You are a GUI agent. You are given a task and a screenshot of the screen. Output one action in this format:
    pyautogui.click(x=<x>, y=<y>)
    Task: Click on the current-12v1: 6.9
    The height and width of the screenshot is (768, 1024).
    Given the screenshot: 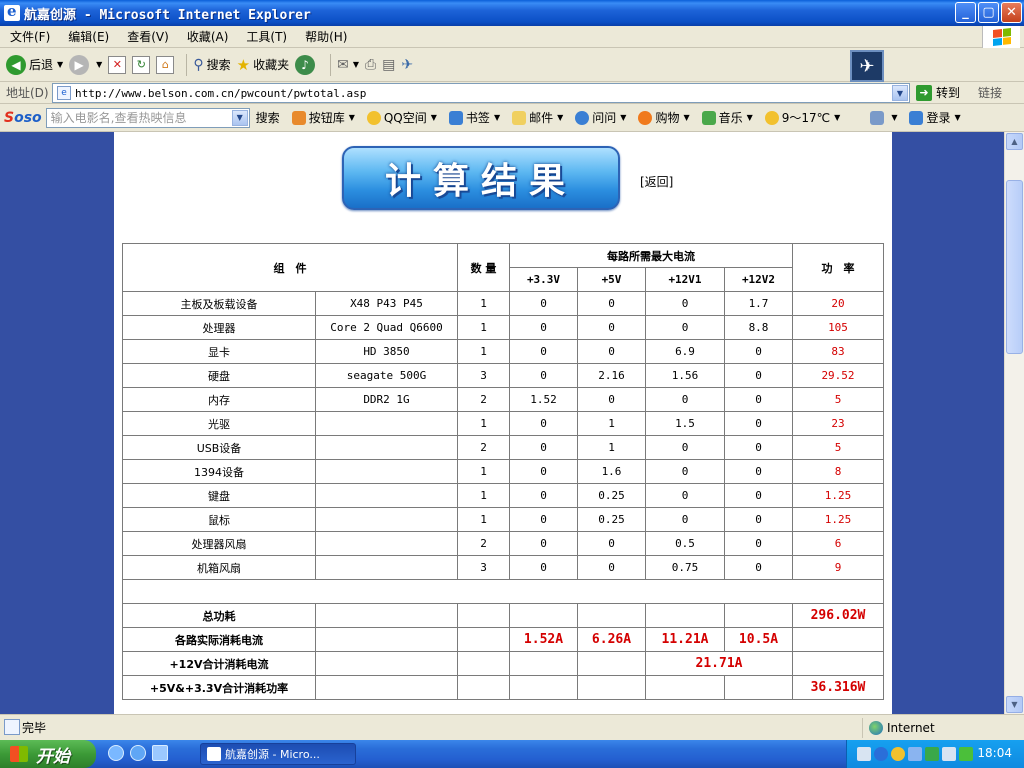 What is the action you would take?
    pyautogui.click(x=685, y=351)
    